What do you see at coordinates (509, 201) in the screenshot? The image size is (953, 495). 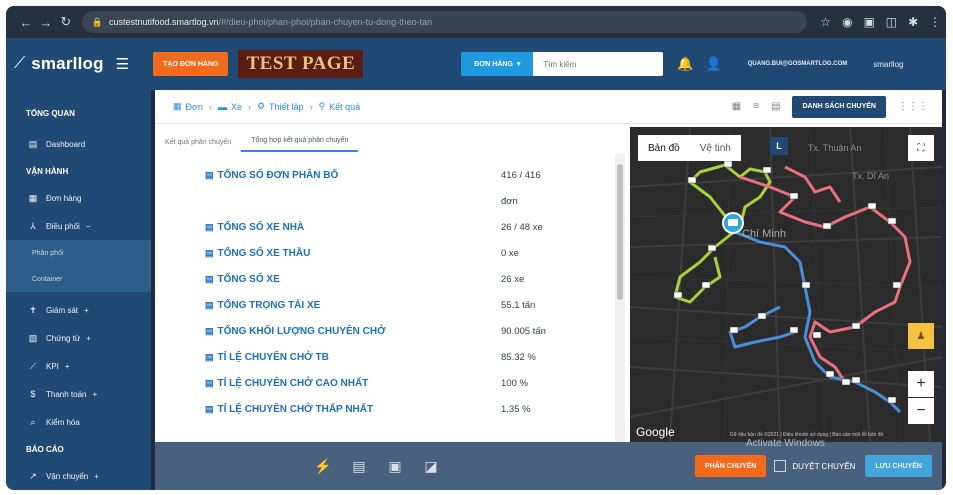 I see `summary-value: đơn` at bounding box center [509, 201].